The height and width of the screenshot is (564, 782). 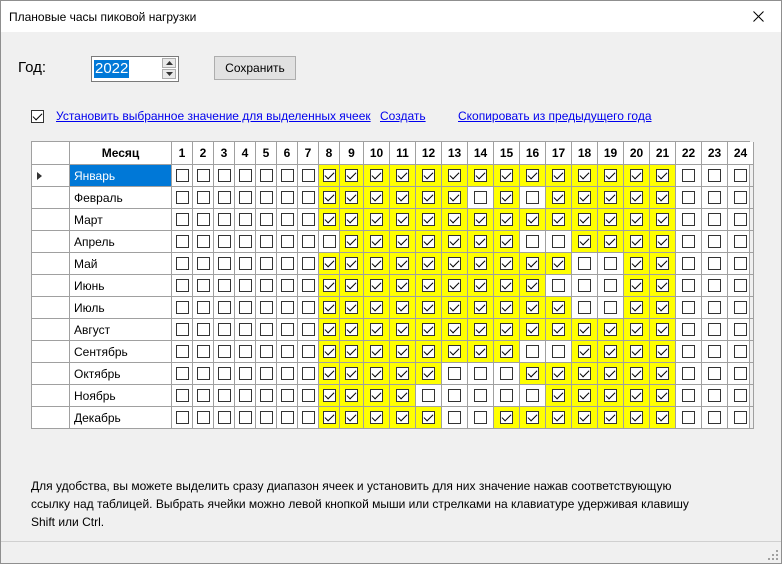 What do you see at coordinates (352, 153) in the screenshot?
I see `hour-column-header: 9` at bounding box center [352, 153].